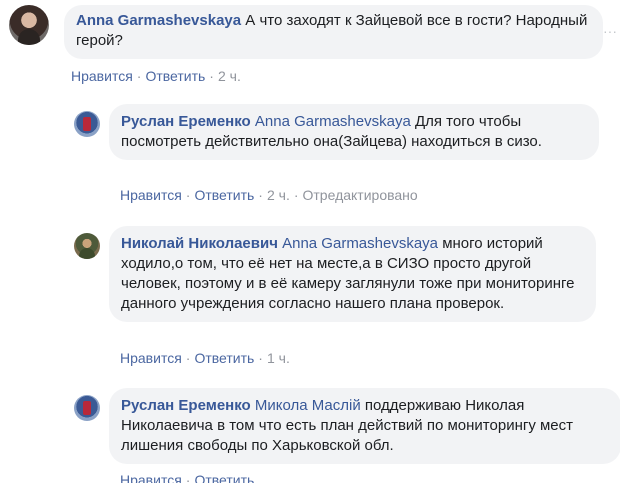  What do you see at coordinates (87, 246) in the screenshot?
I see `avatar-nikolay` at bounding box center [87, 246].